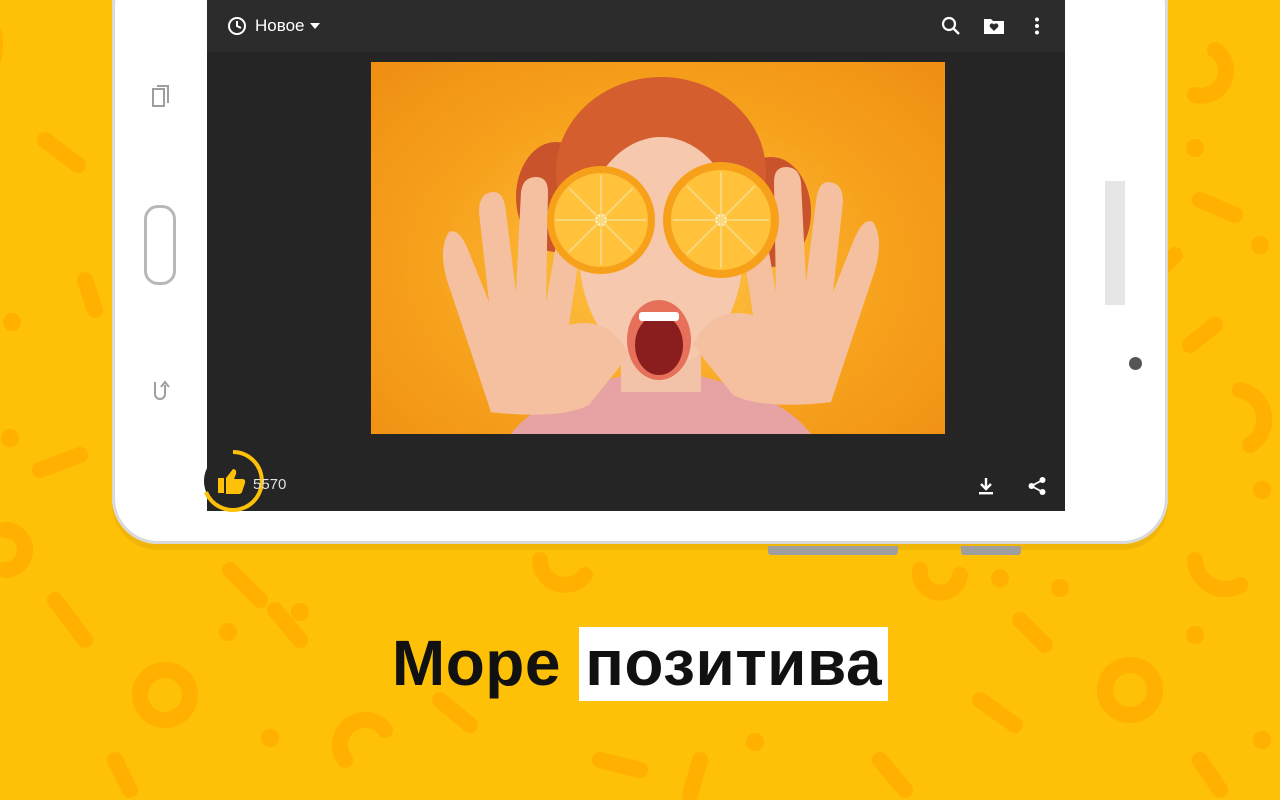 This screenshot has width=1280, height=800. Describe the element at coordinates (601, 220) in the screenshot. I see `orange-slice-left` at that location.